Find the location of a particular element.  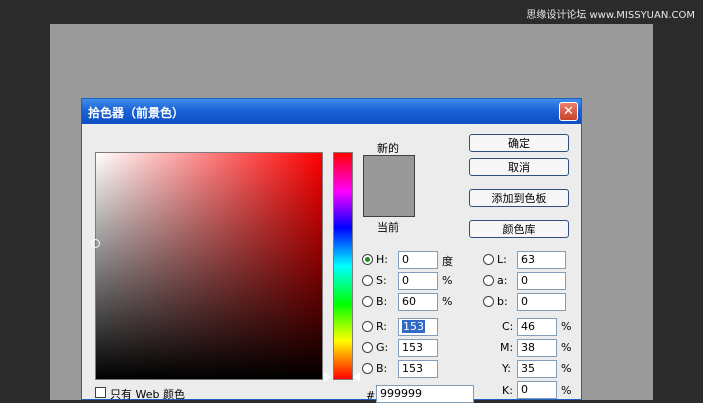

g-input: 153 is located at coordinates (418, 348).